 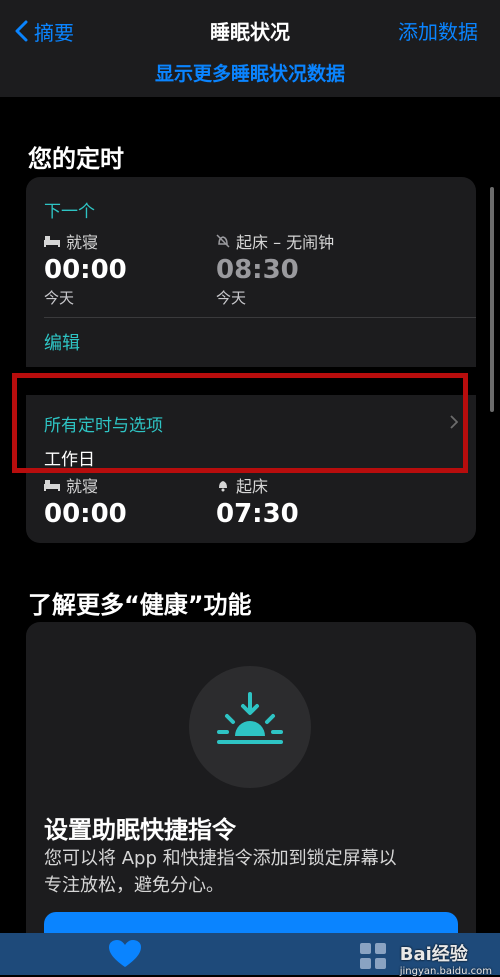 I want to click on watermark-brand: Bai经验, so click(x=433, y=954).